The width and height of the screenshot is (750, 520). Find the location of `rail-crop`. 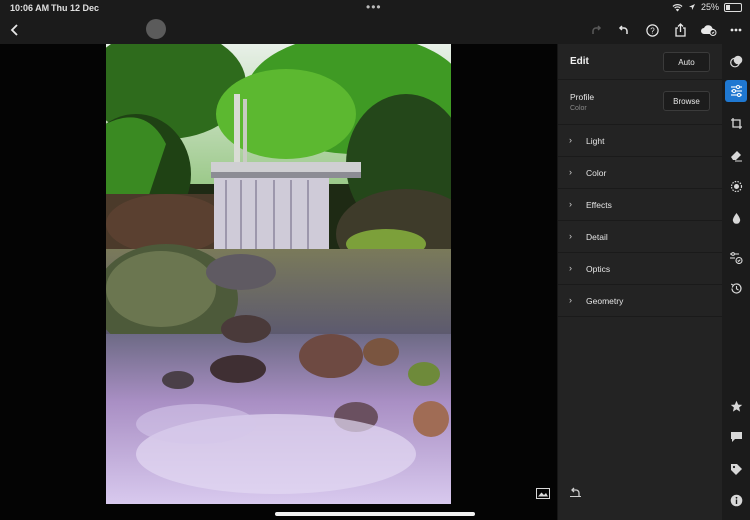

rail-crop is located at coordinates (736, 123).